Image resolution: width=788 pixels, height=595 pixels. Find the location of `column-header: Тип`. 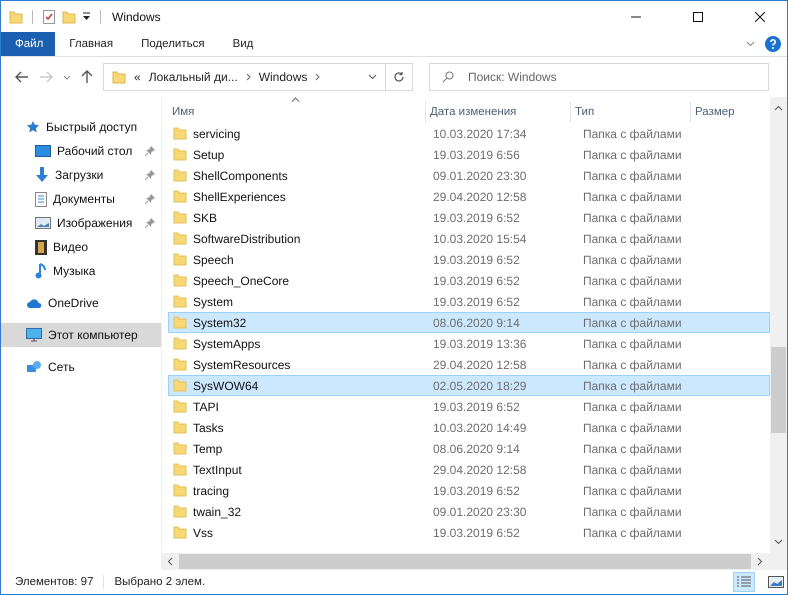

column-header: Тип is located at coordinates (630, 112).